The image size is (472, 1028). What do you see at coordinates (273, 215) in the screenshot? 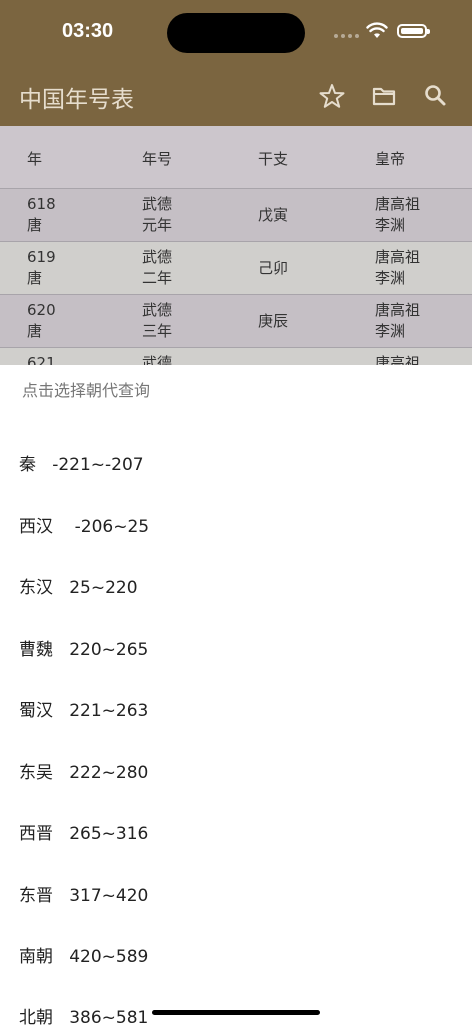
I see `cell-ganzhi: 戊寅` at bounding box center [273, 215].